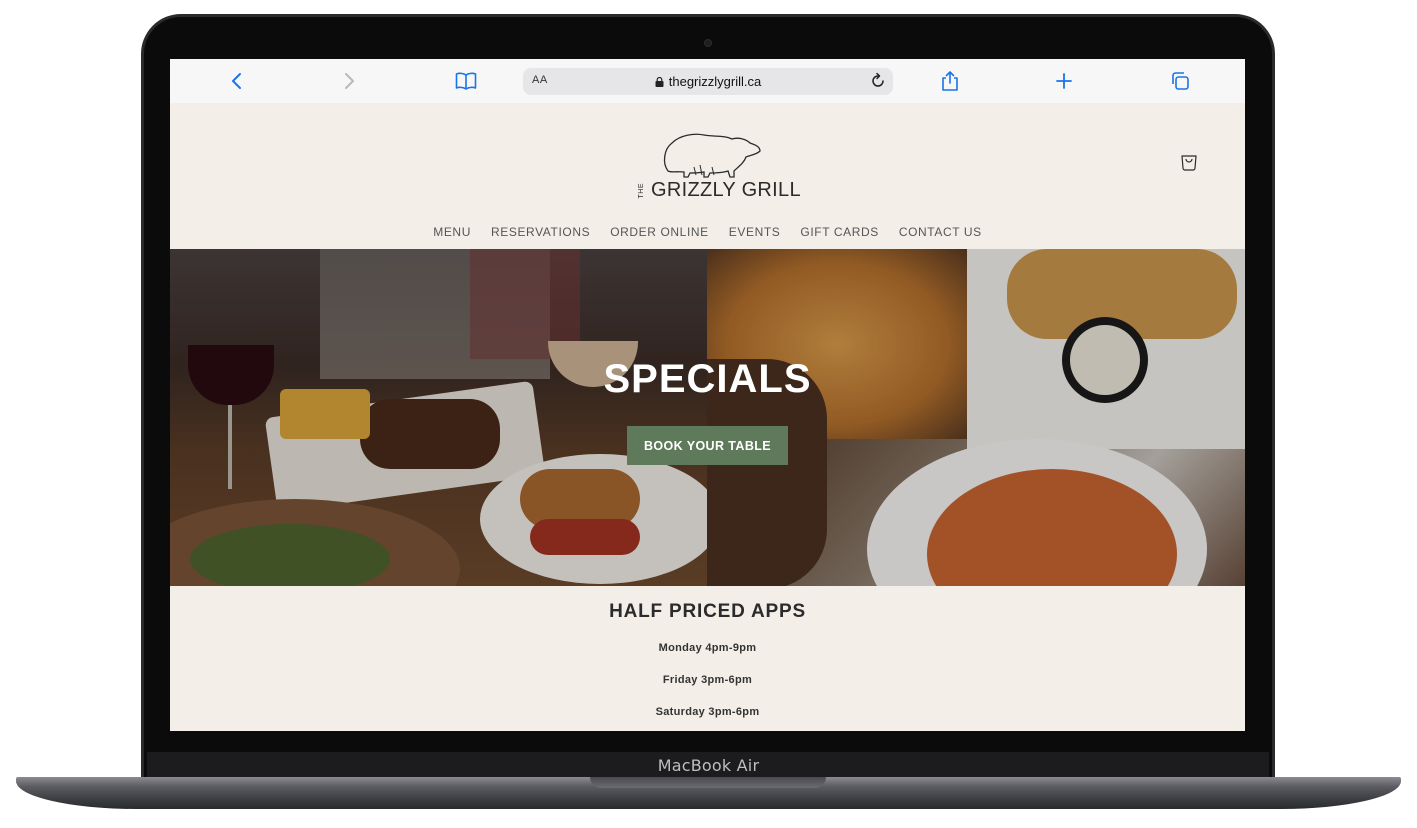 The height and width of the screenshot is (828, 1417). Describe the element at coordinates (236, 81) in the screenshot. I see `back-icon` at that location.